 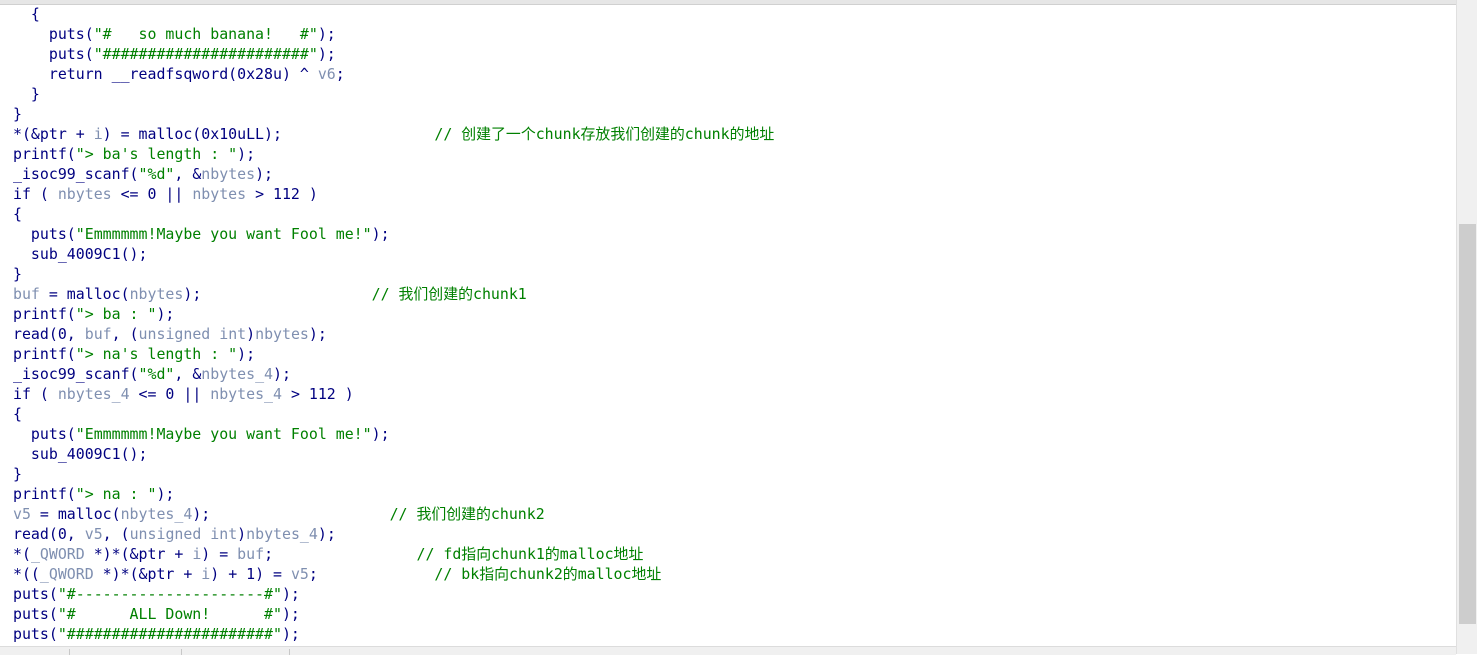 I want to click on code-line: printf("> ba's length : ");, so click(x=134, y=154).